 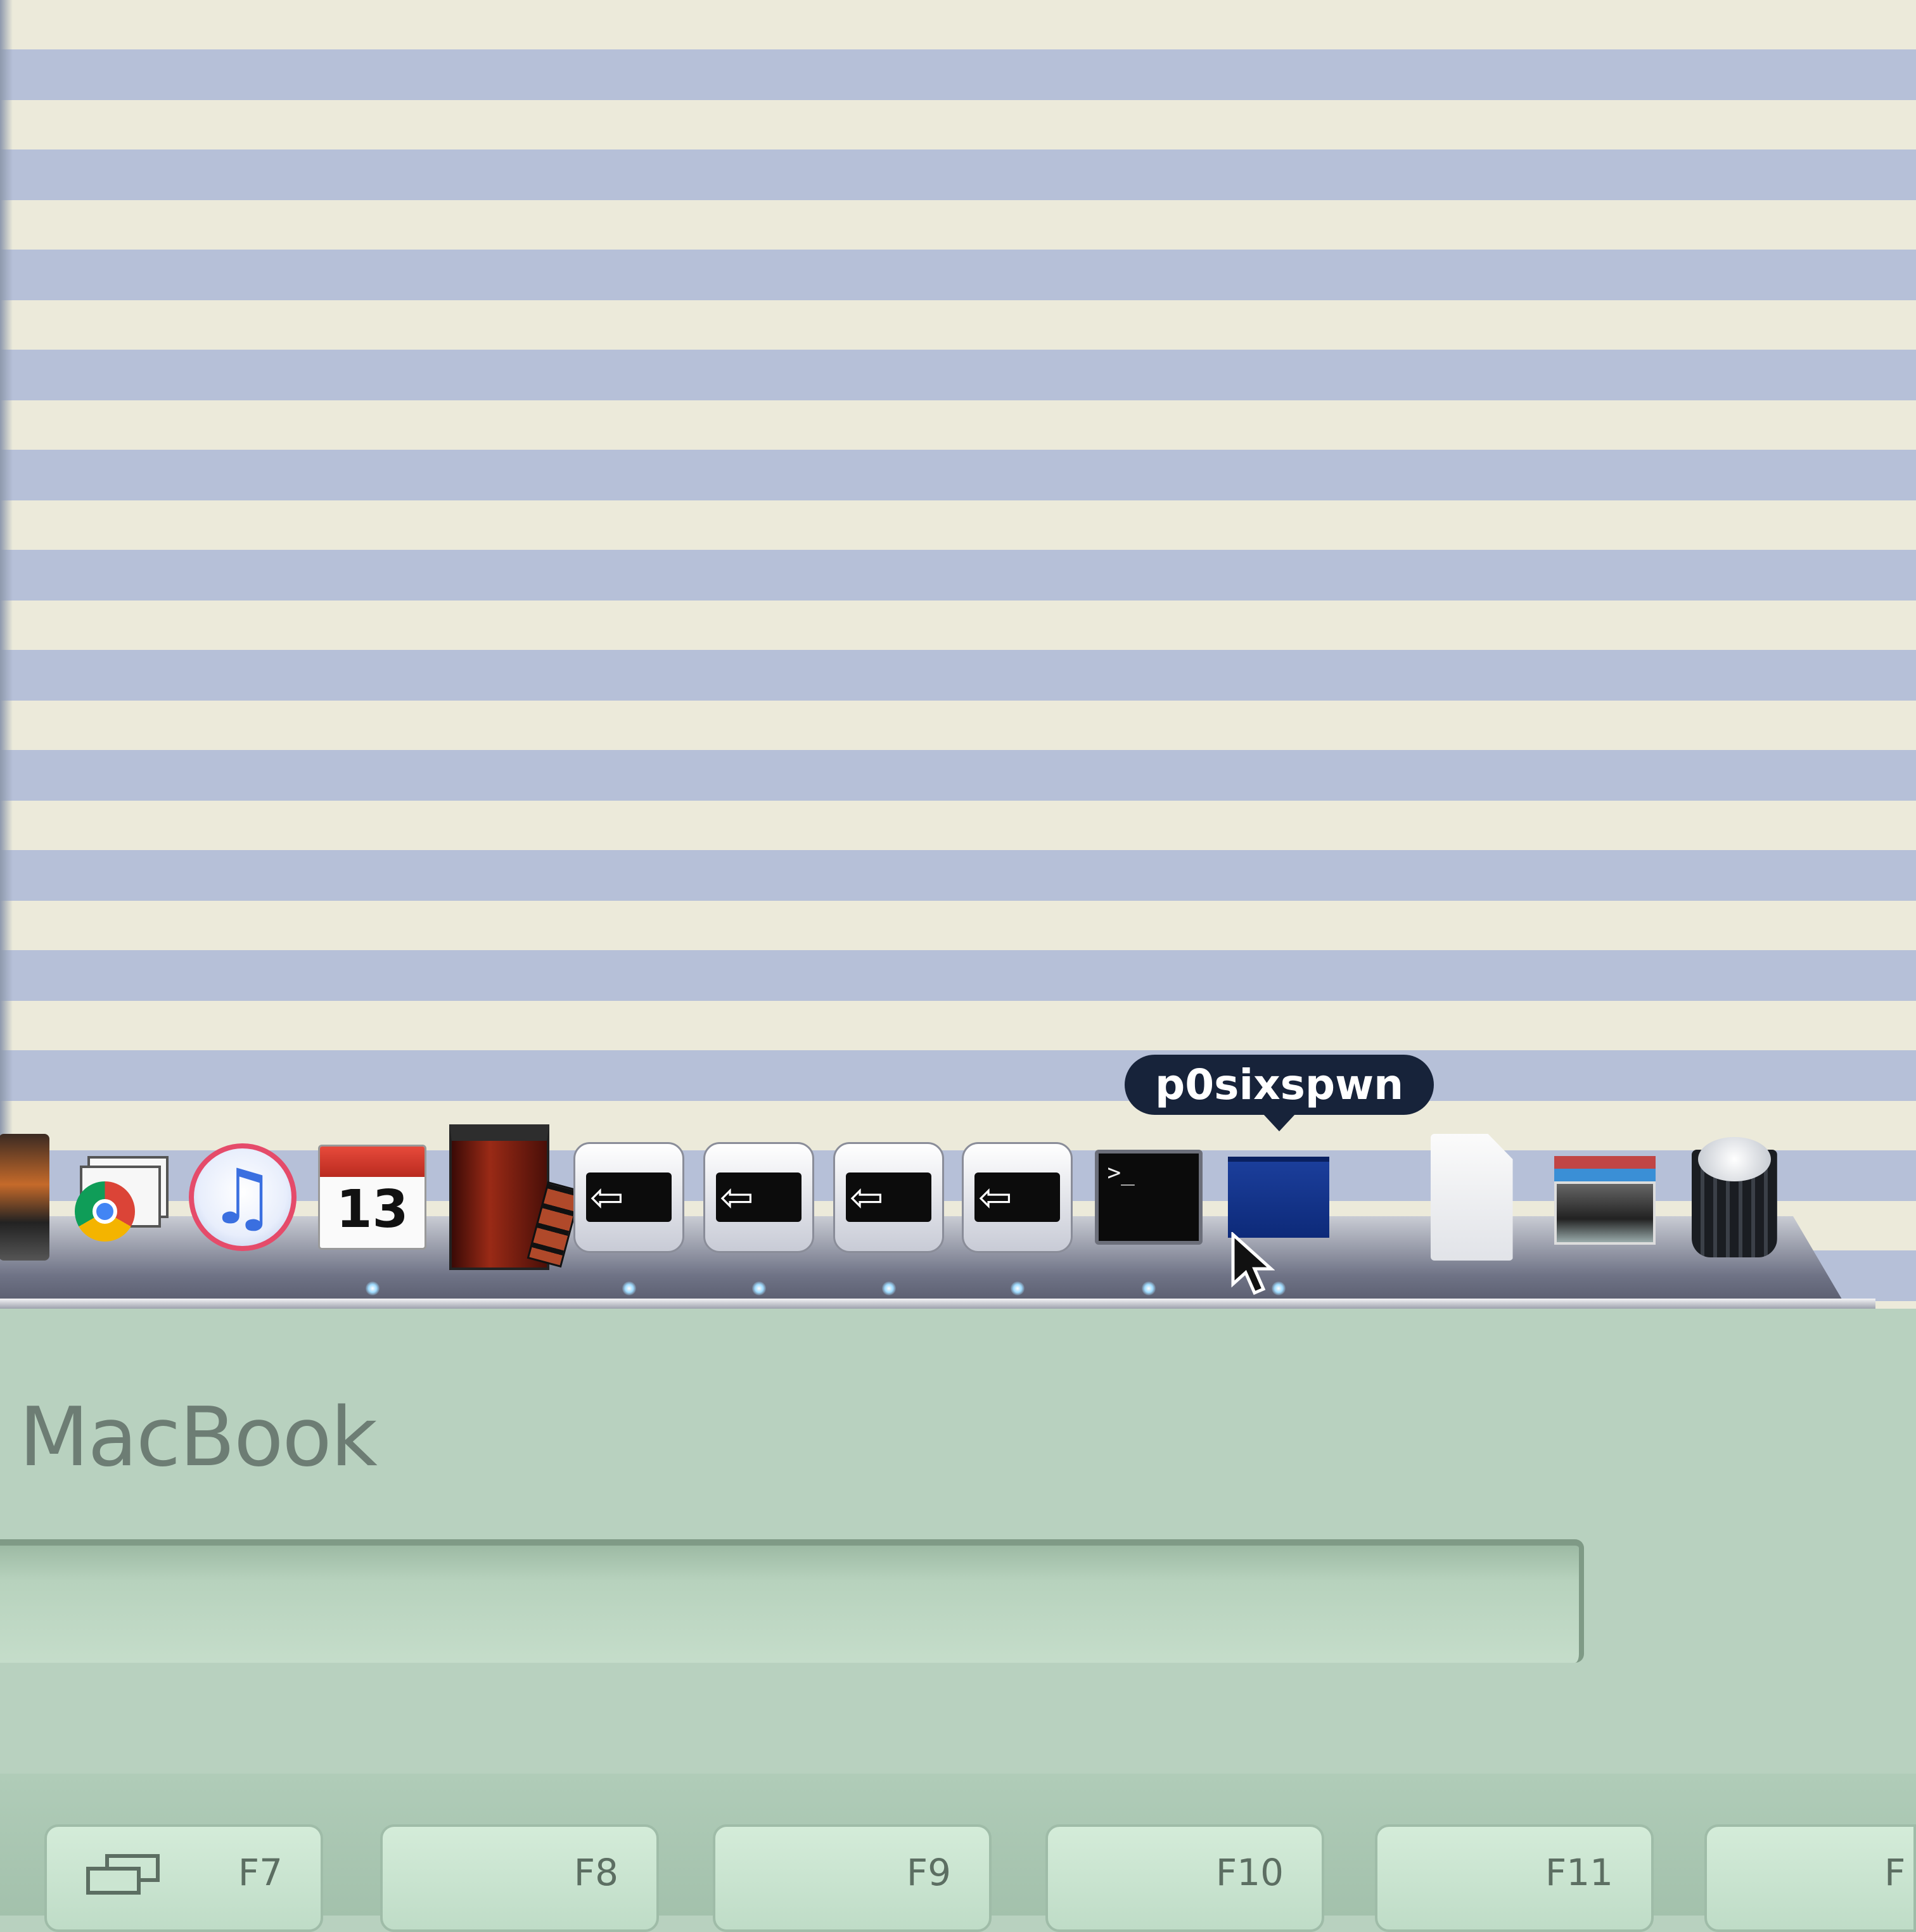 I want to click on key-f7: F7, so click(x=183, y=1878).